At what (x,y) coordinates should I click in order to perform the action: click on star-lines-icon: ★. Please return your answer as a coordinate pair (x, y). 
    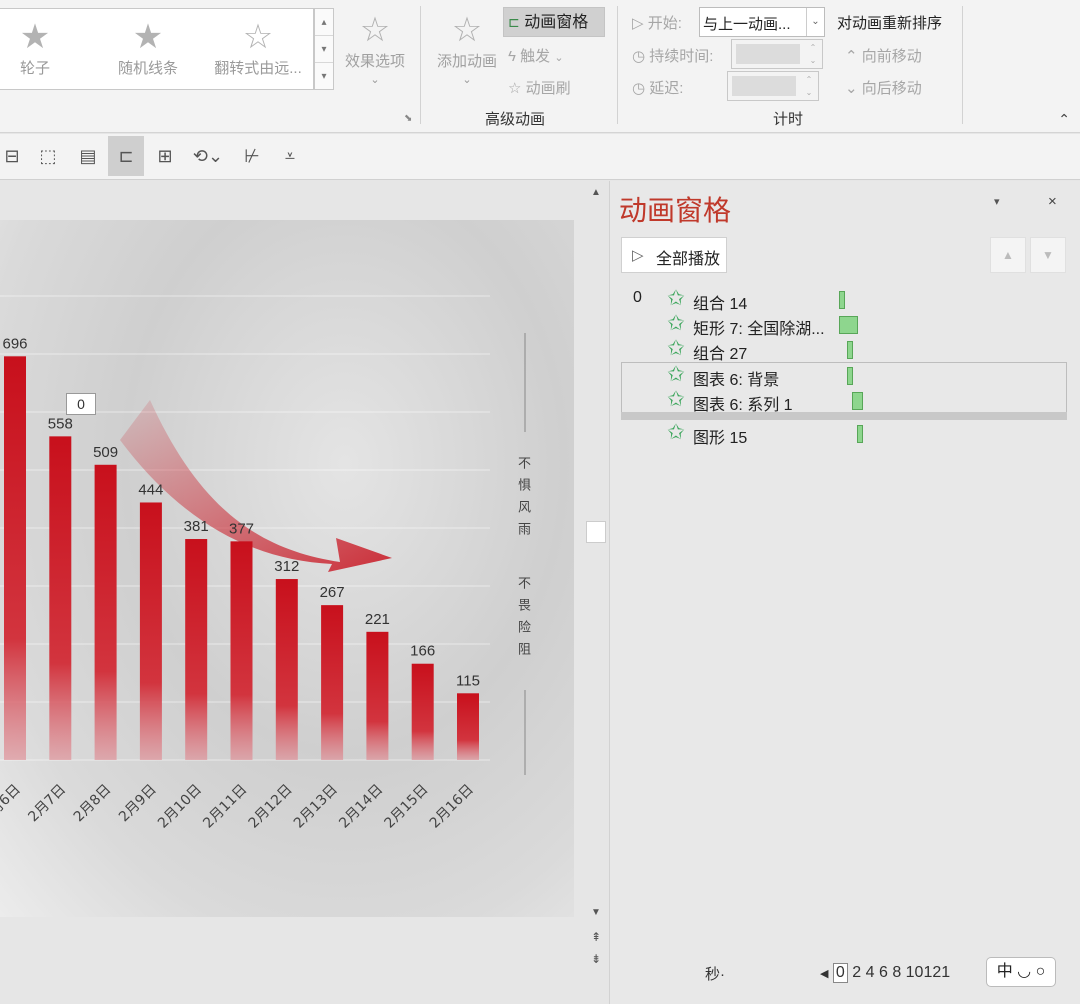
    Looking at the image, I should click on (148, 37).